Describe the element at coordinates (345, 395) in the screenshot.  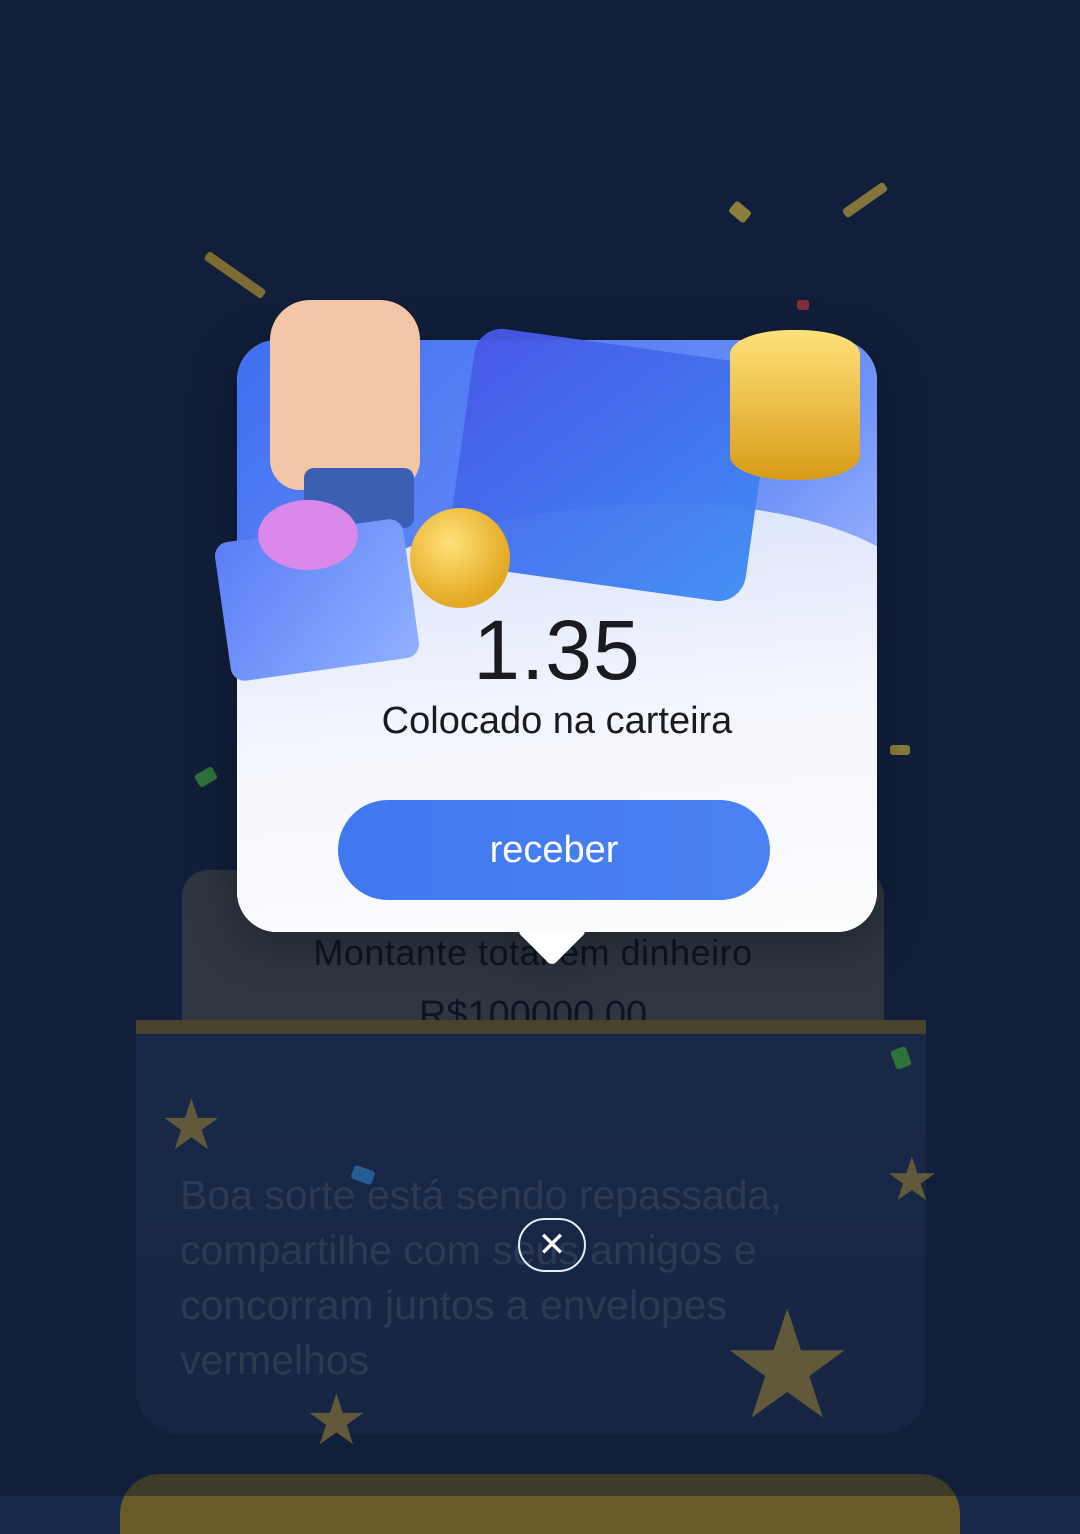
I see `rock-hand-icon` at that location.